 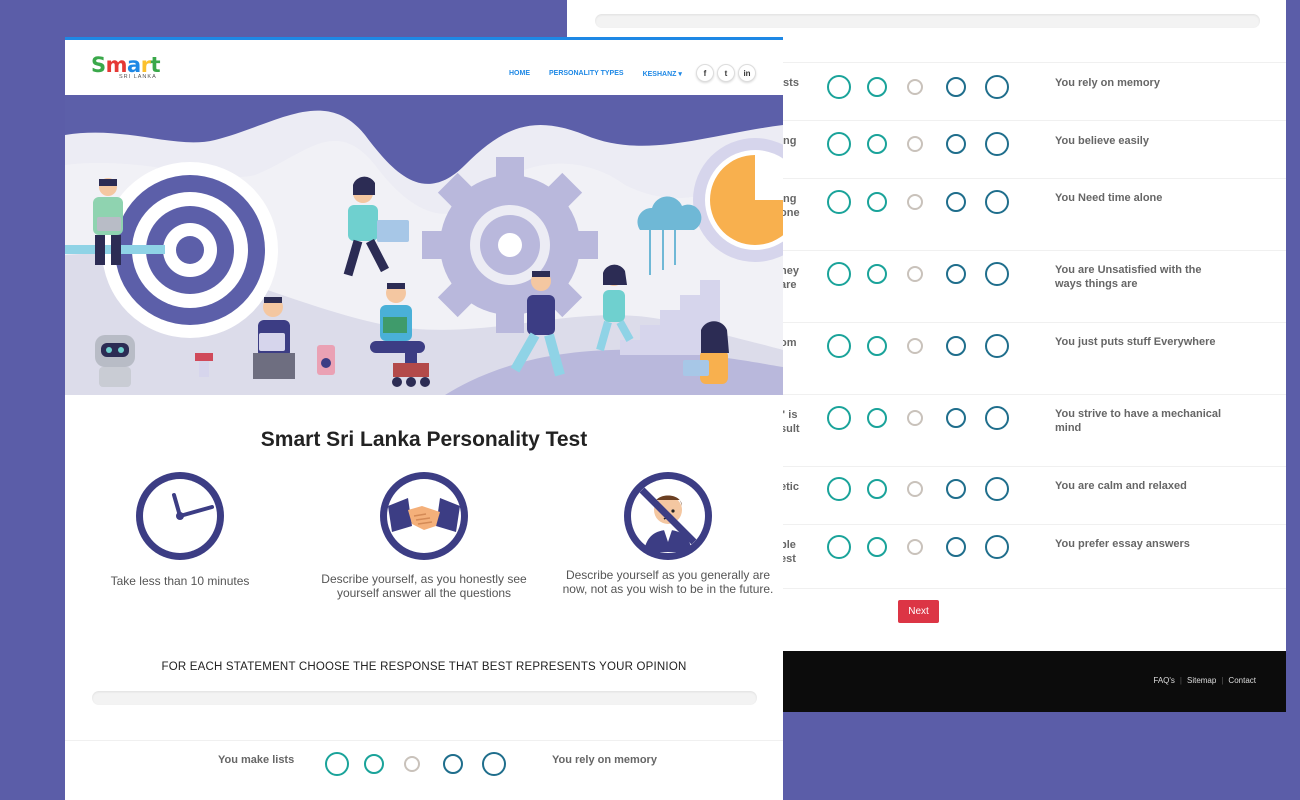 What do you see at coordinates (424, 770) in the screenshot?
I see `question-row: You make lists You rely on memory` at bounding box center [424, 770].